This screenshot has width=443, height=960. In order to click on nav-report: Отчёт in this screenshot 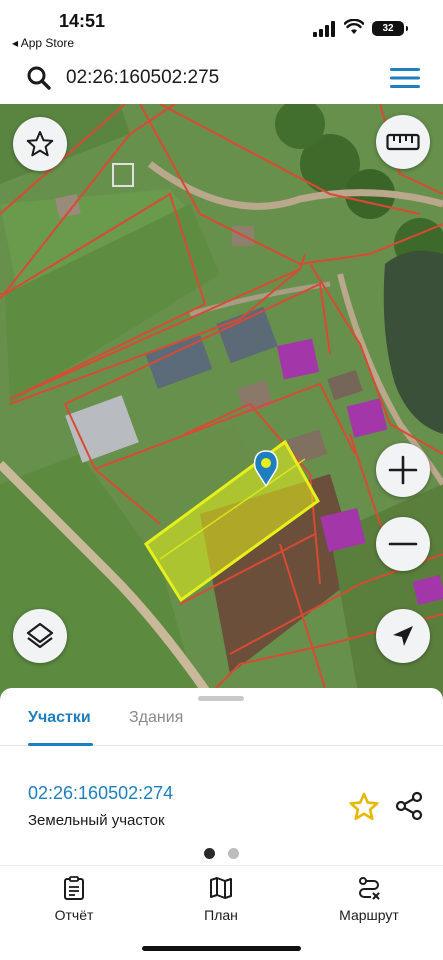, I will do `click(74, 899)`.